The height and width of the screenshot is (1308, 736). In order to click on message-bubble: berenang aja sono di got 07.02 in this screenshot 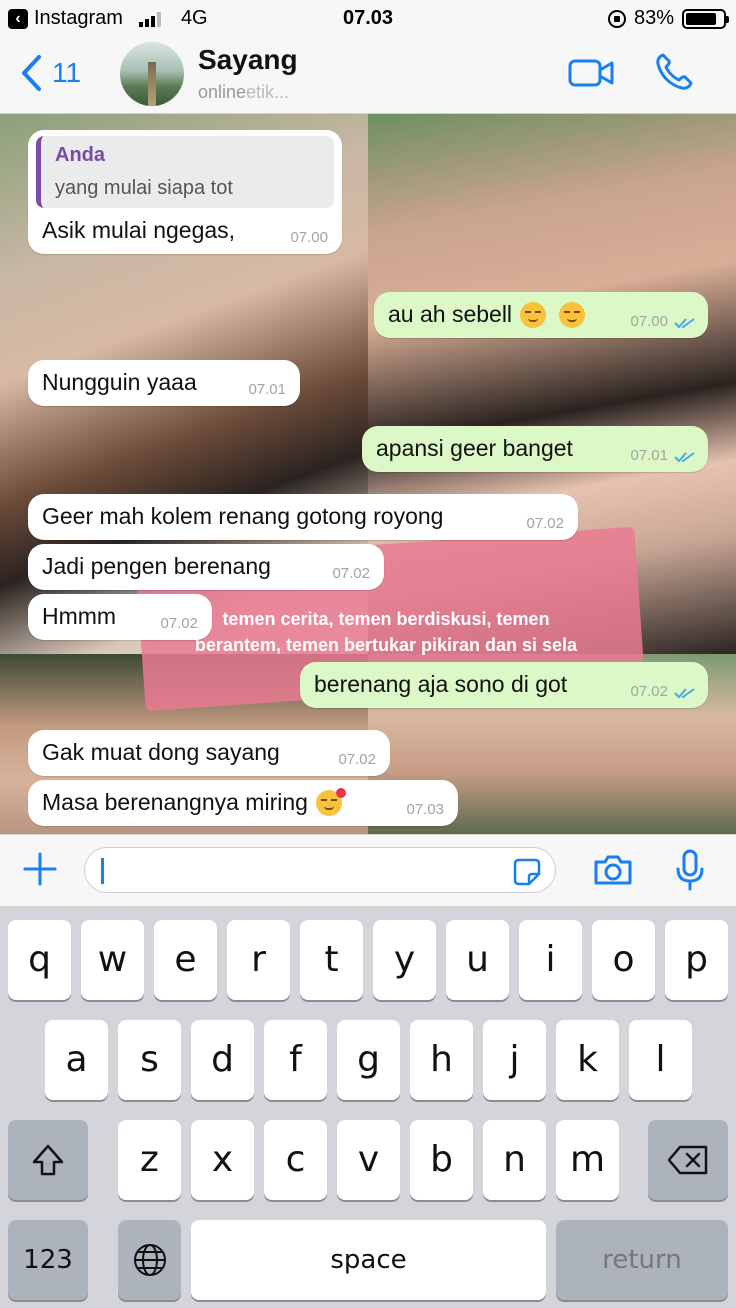, I will do `click(504, 685)`.